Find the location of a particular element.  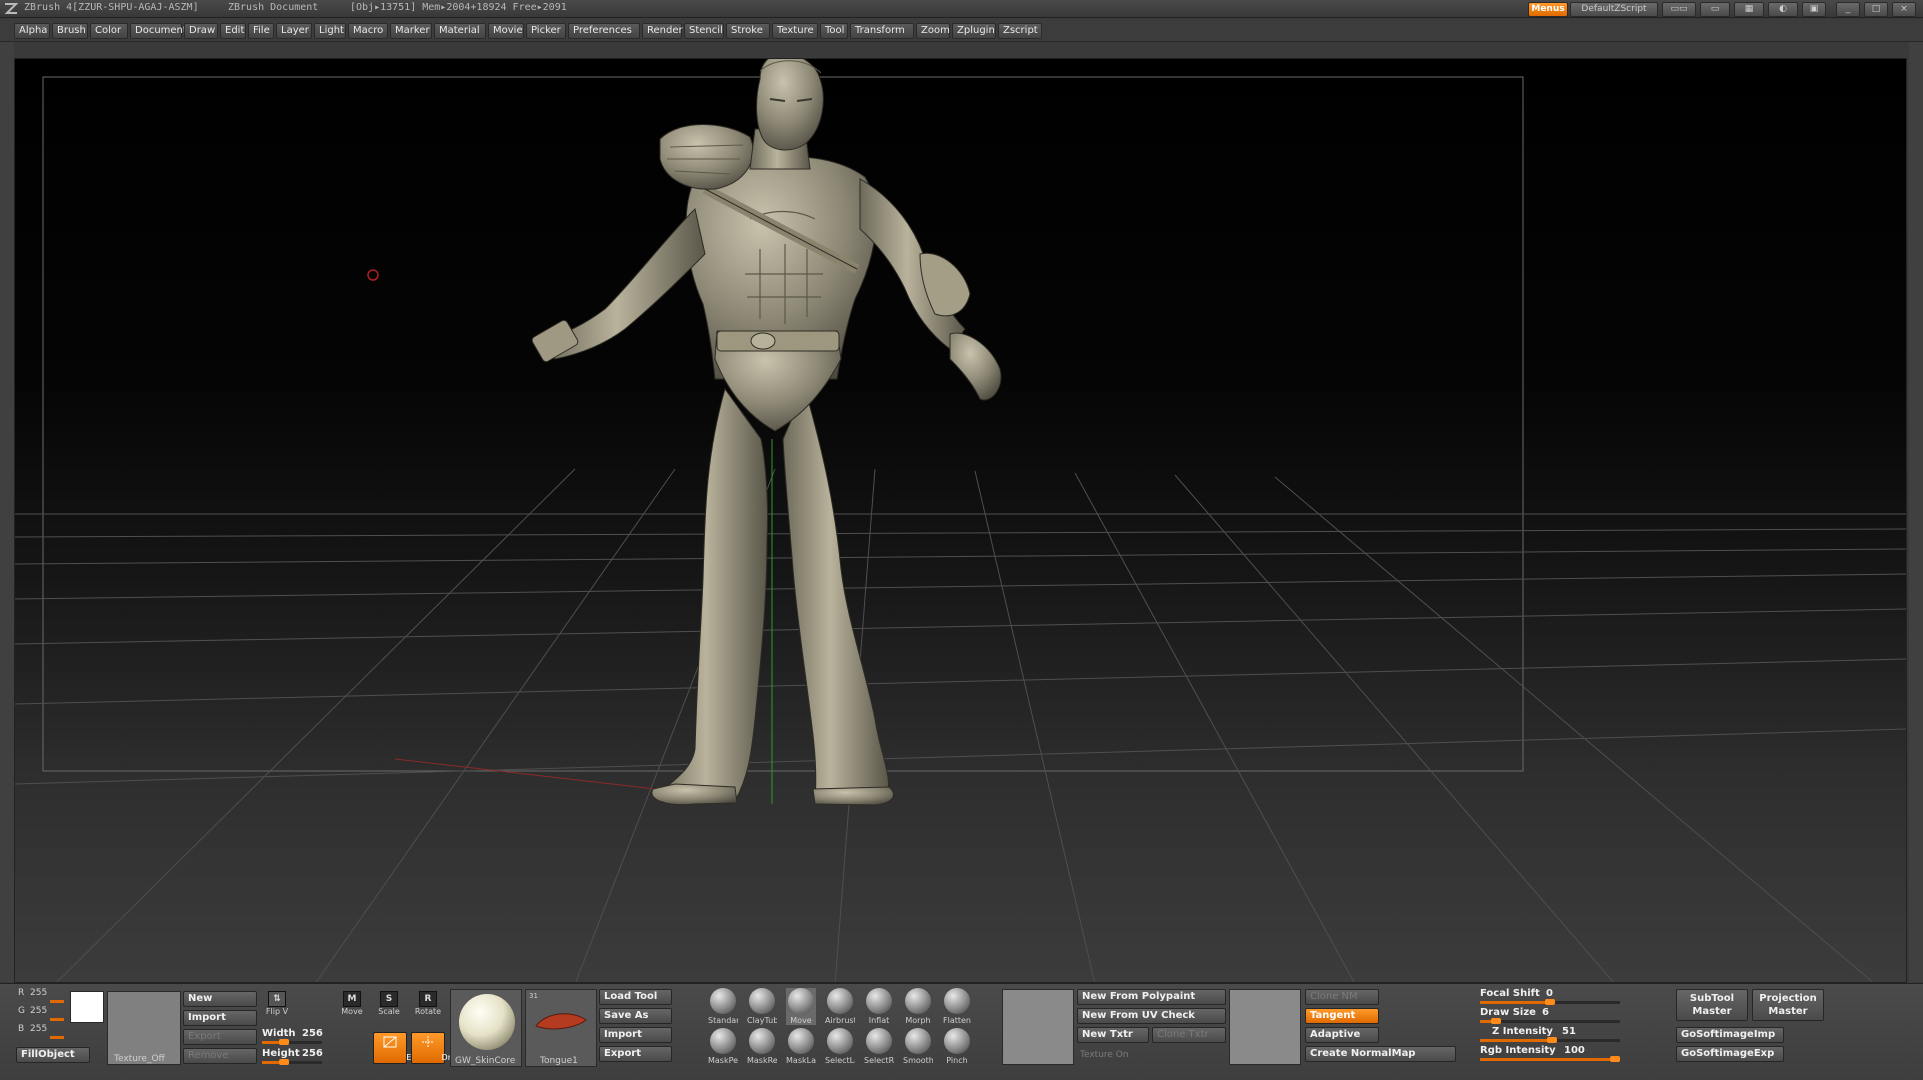

material-slot: GW_SkinCore is located at coordinates (486, 1028).